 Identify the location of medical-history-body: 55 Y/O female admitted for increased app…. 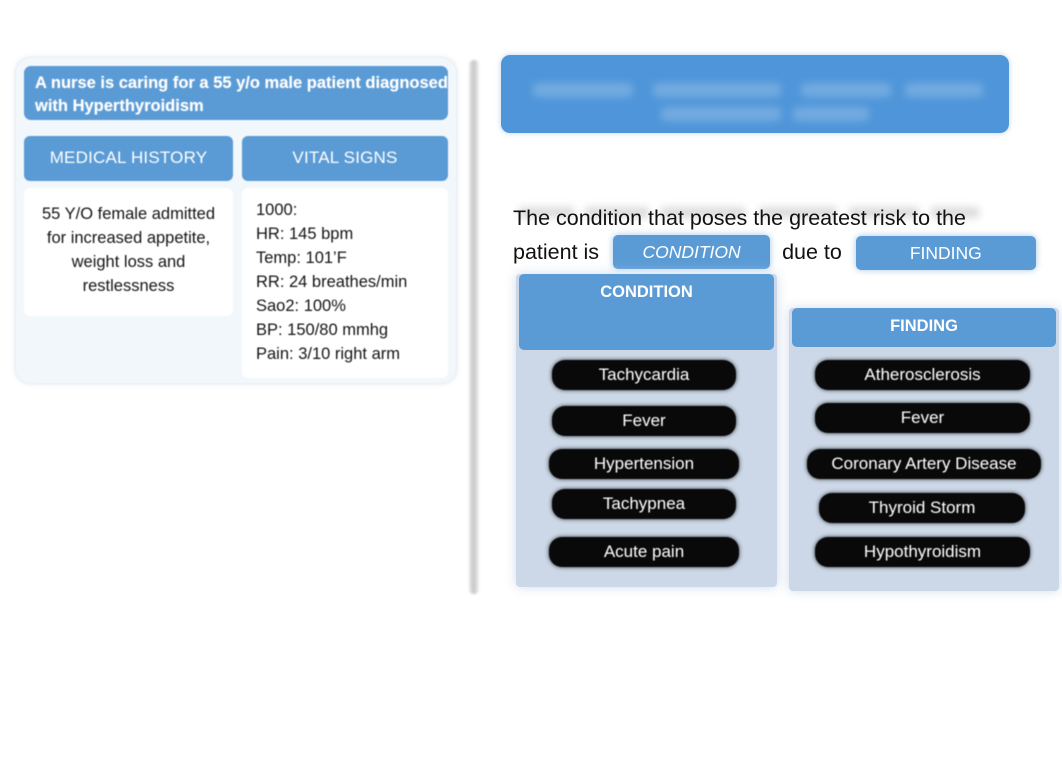
(128, 252).